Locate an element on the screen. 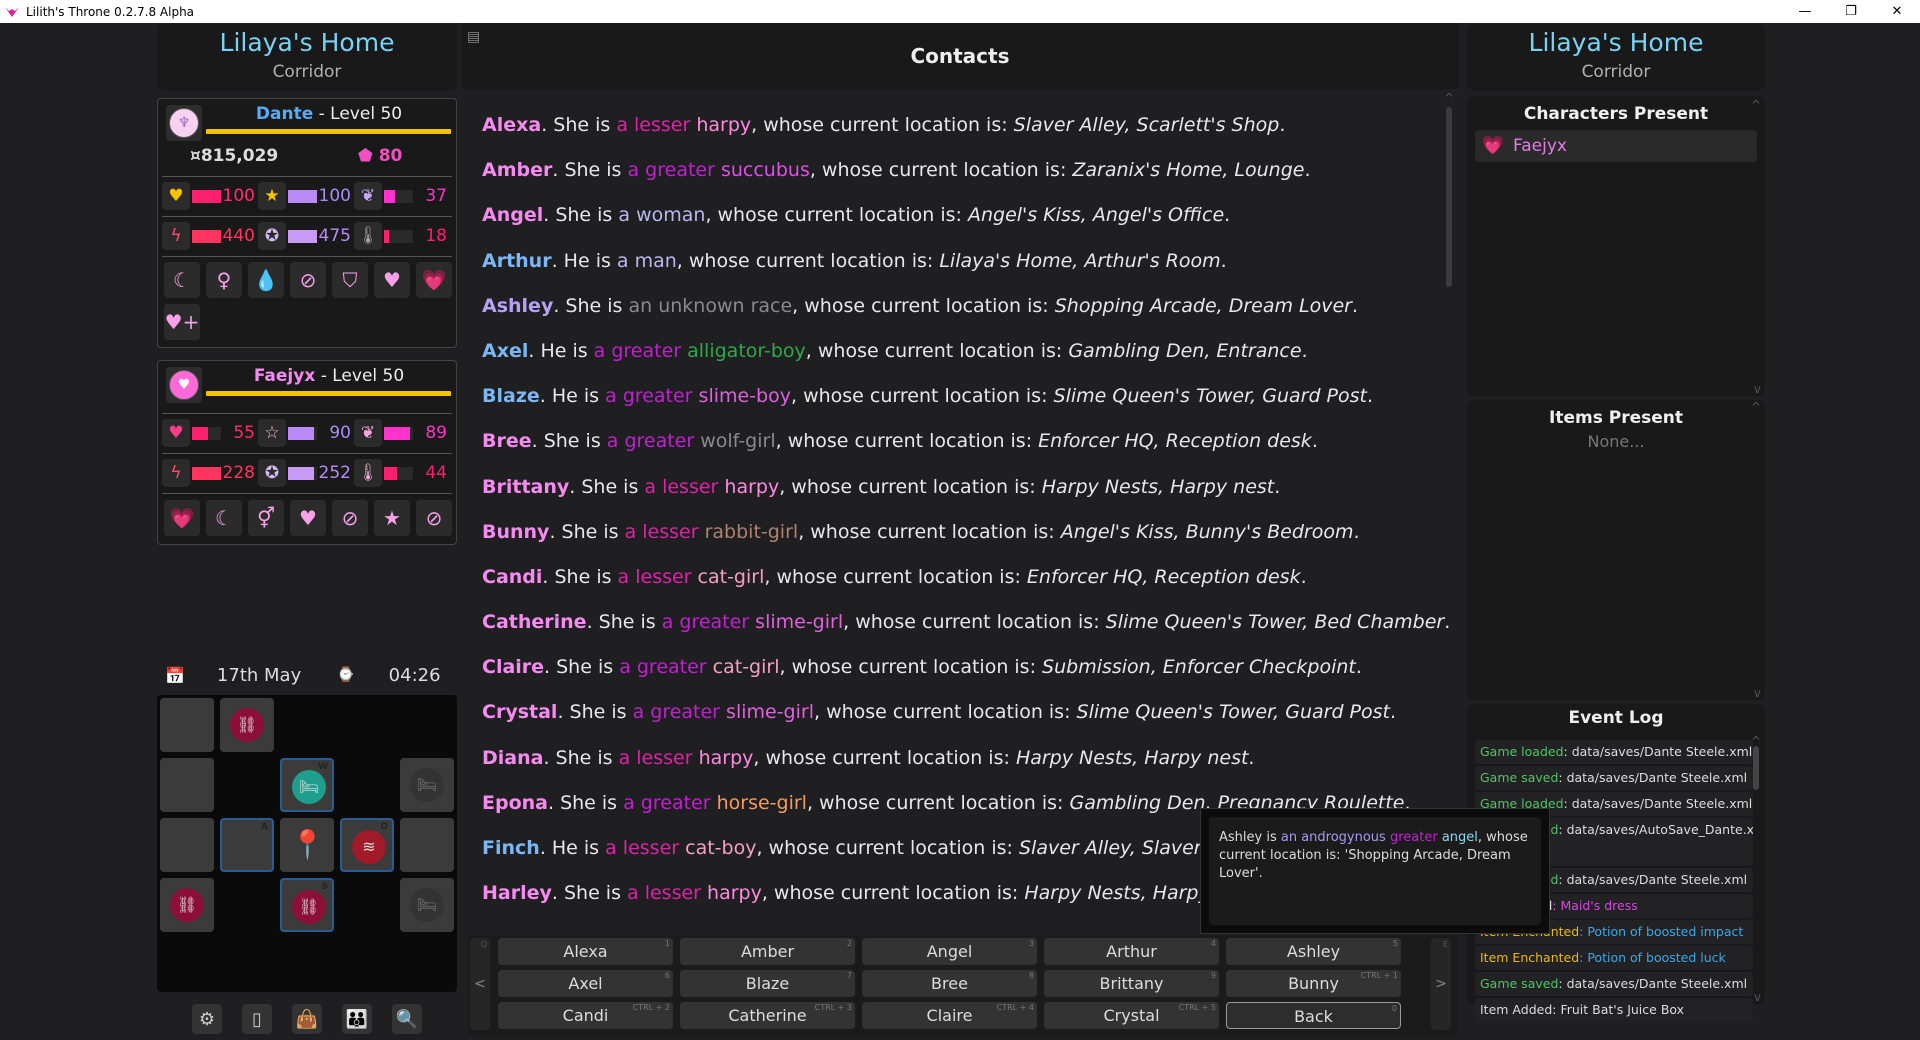 The image size is (1920, 1040). contact-name: Catherine is located at coordinates (534, 622).